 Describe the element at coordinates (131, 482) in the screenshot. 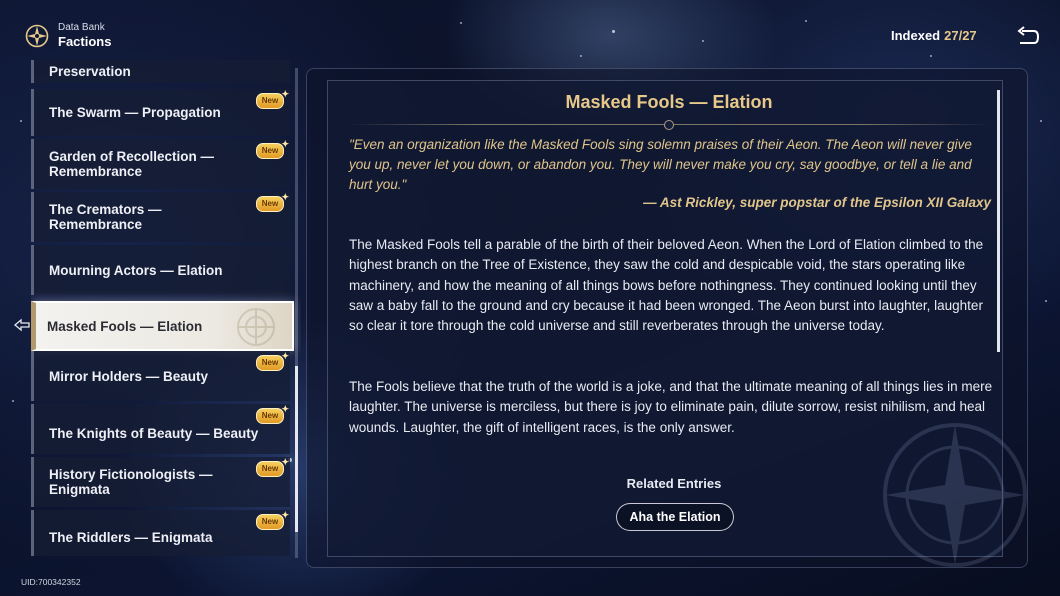

I see `list-item-label: History Fictionologists — Enigmata` at that location.